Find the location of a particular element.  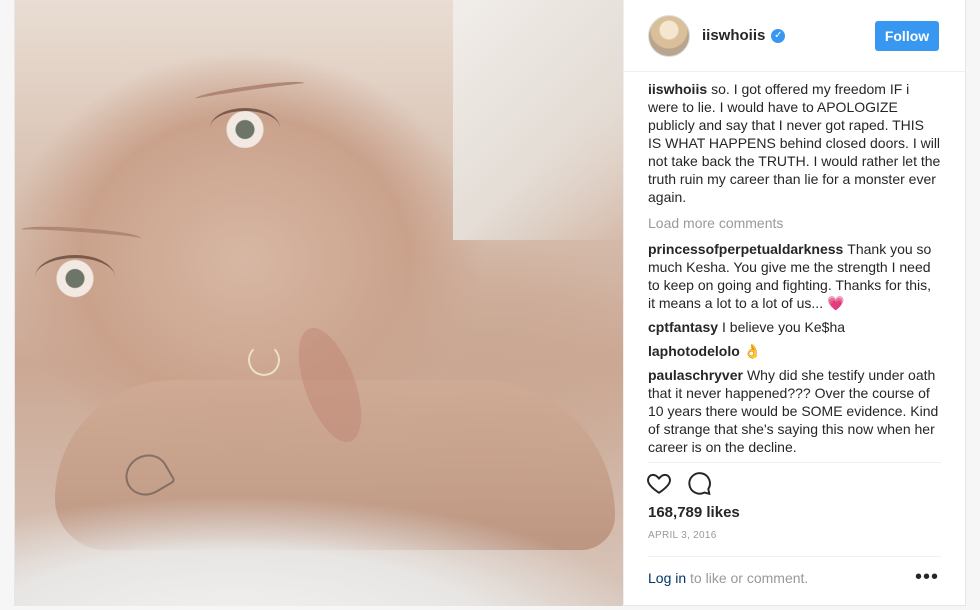

comment-username: princessofperpetualdarkness is located at coordinates (745, 249).